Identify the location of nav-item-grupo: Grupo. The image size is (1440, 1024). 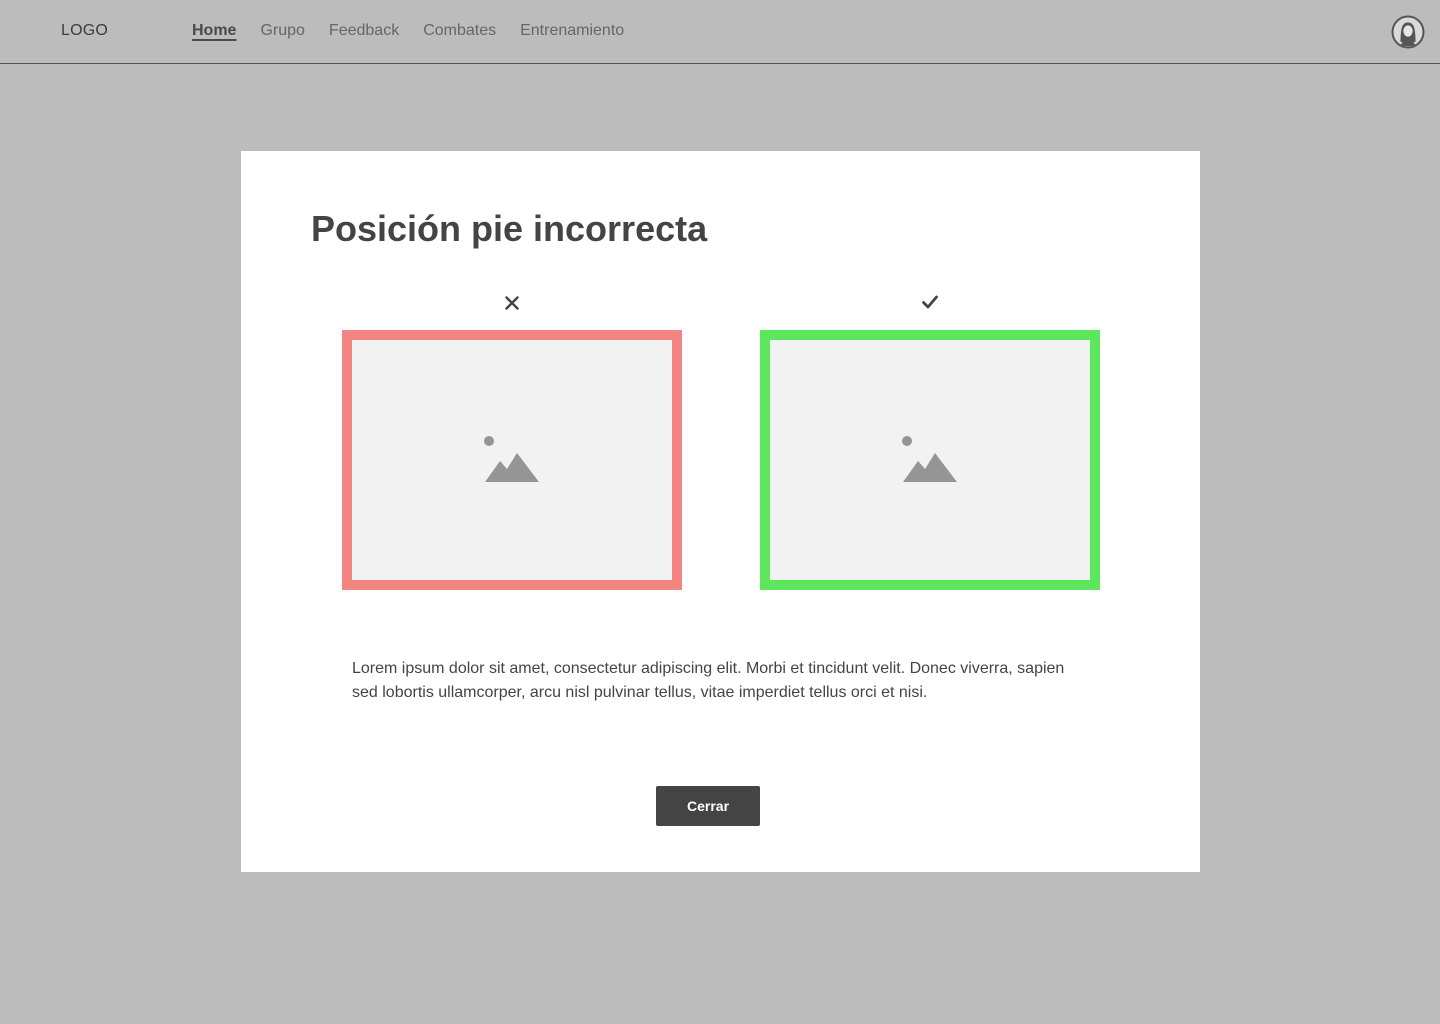
(282, 31).